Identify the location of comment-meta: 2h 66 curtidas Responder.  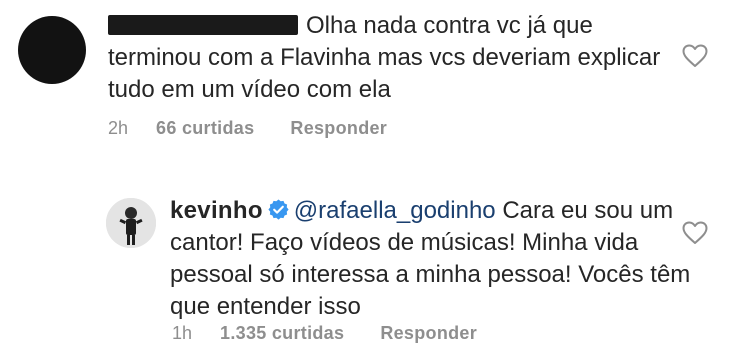
(247, 128).